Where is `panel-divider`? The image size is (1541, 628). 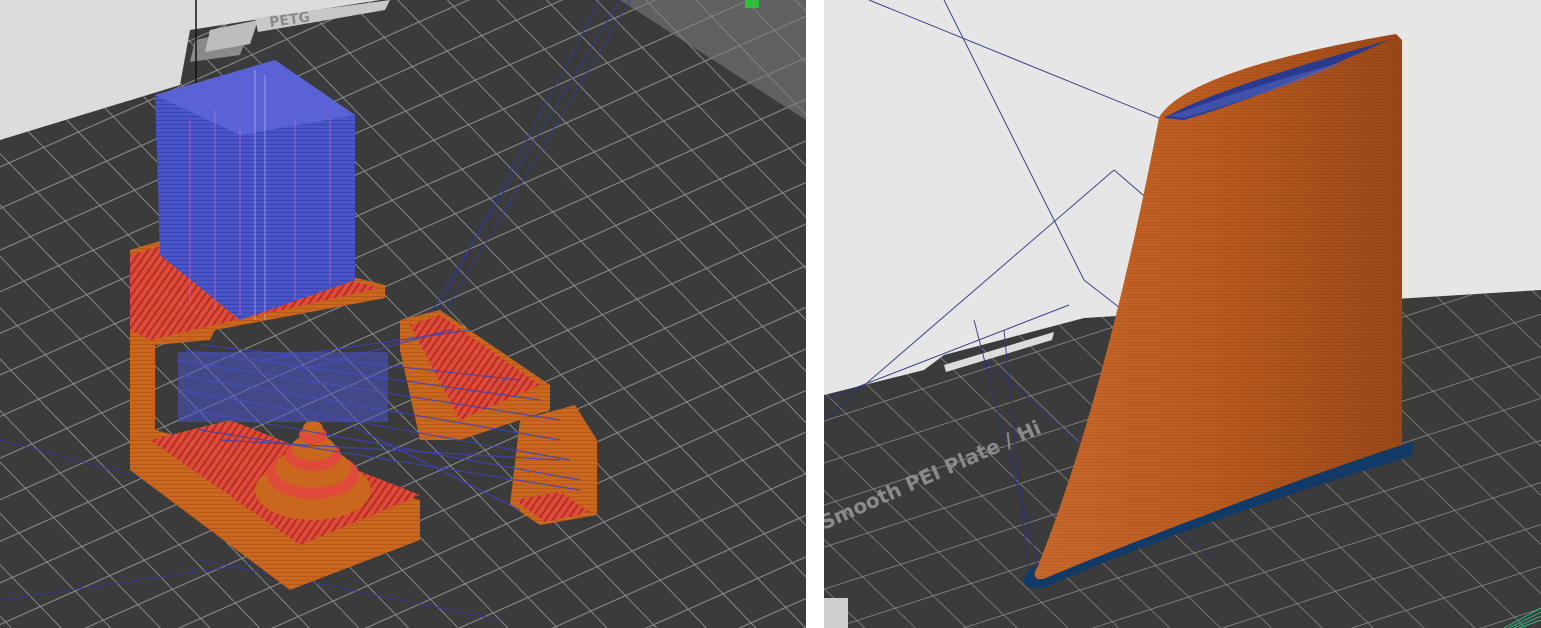
panel-divider is located at coordinates (815, 314).